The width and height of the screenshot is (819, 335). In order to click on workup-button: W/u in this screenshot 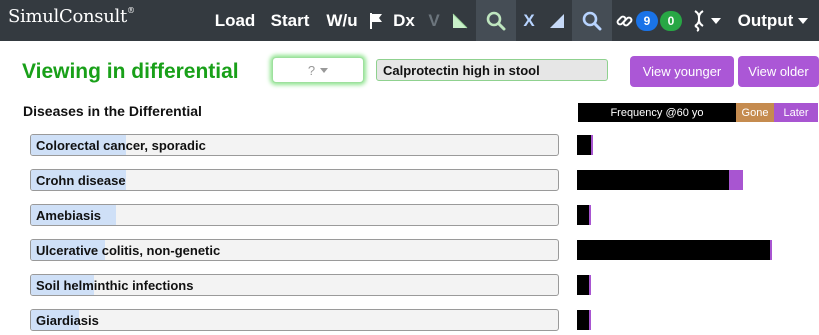, I will do `click(342, 20)`.